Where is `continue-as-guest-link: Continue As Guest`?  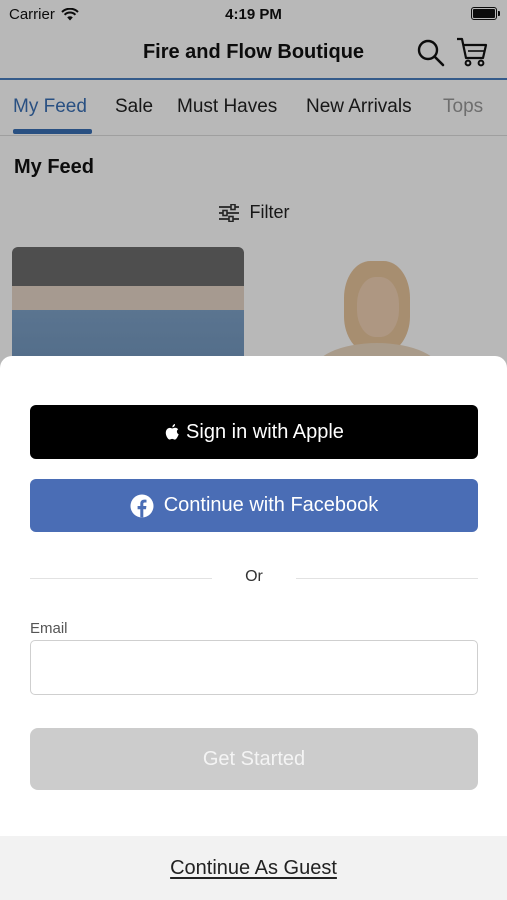
continue-as-guest-link: Continue As Guest is located at coordinates (253, 868).